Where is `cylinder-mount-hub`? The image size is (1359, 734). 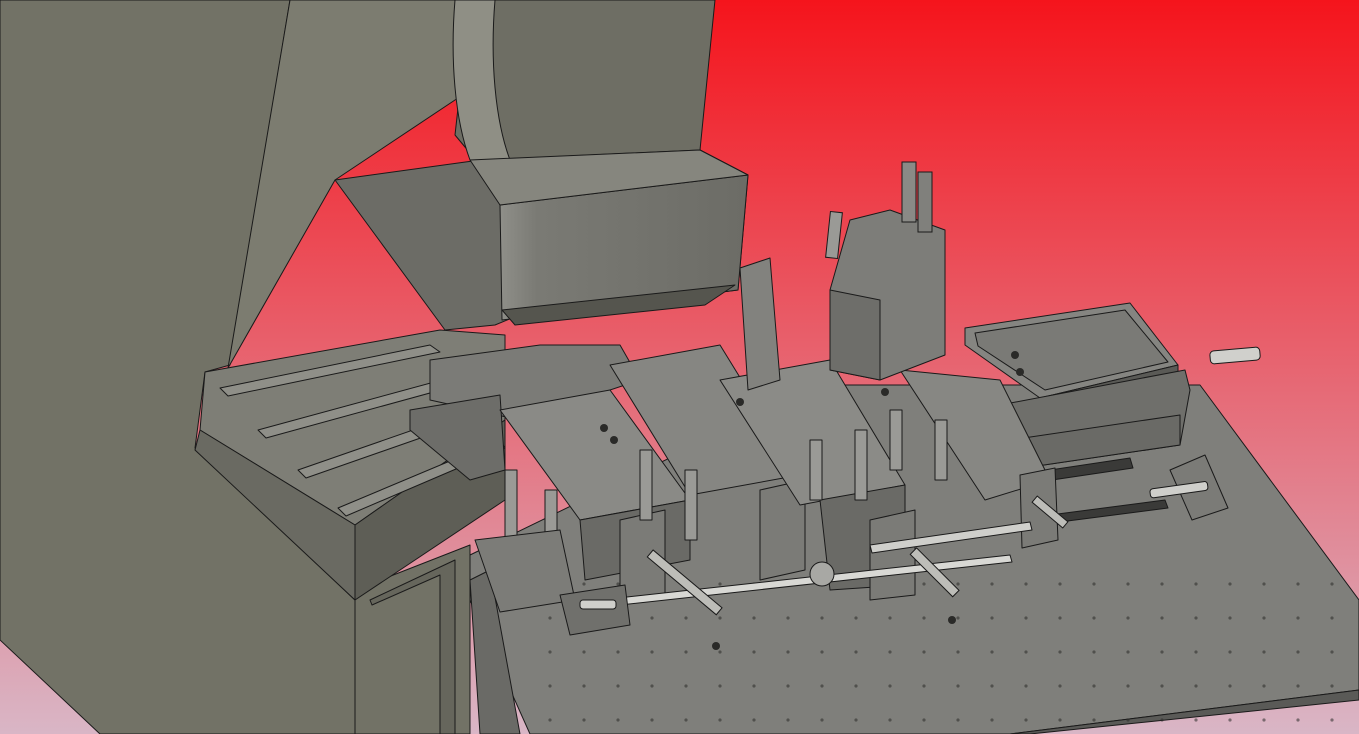
cylinder-mount-hub is located at coordinates (822, 574).